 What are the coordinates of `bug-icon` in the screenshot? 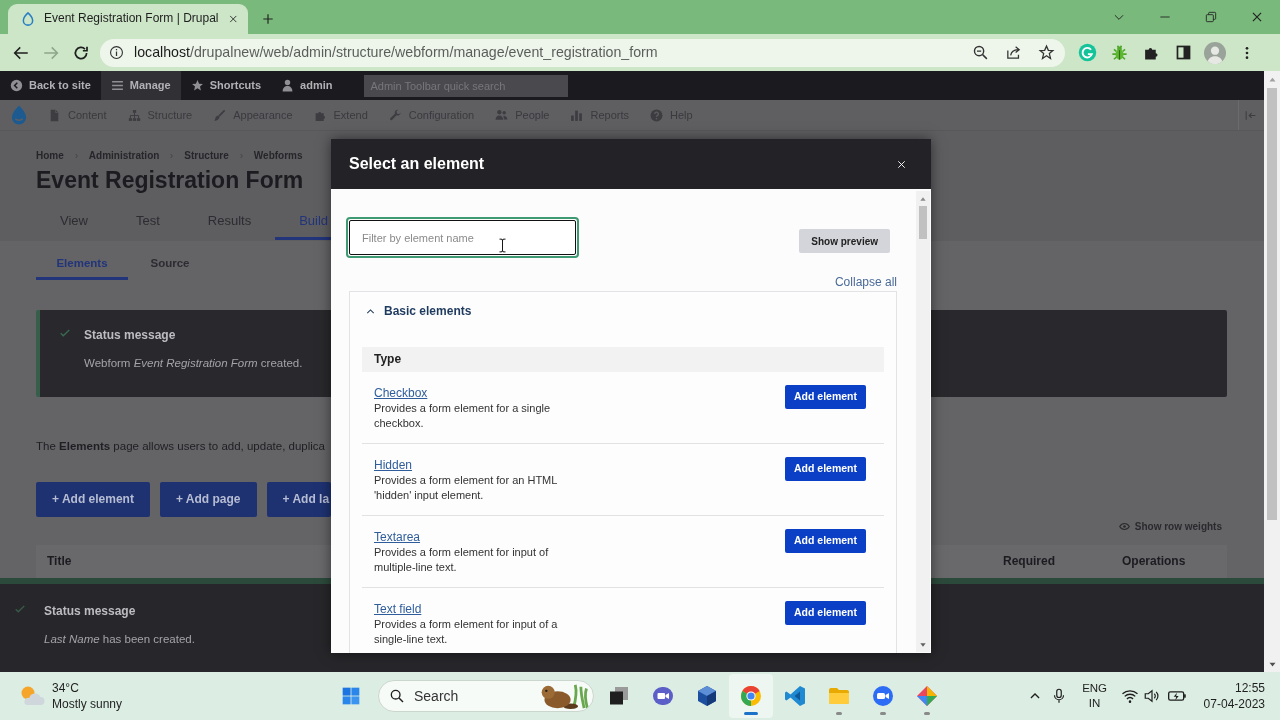 It's located at (1119, 52).